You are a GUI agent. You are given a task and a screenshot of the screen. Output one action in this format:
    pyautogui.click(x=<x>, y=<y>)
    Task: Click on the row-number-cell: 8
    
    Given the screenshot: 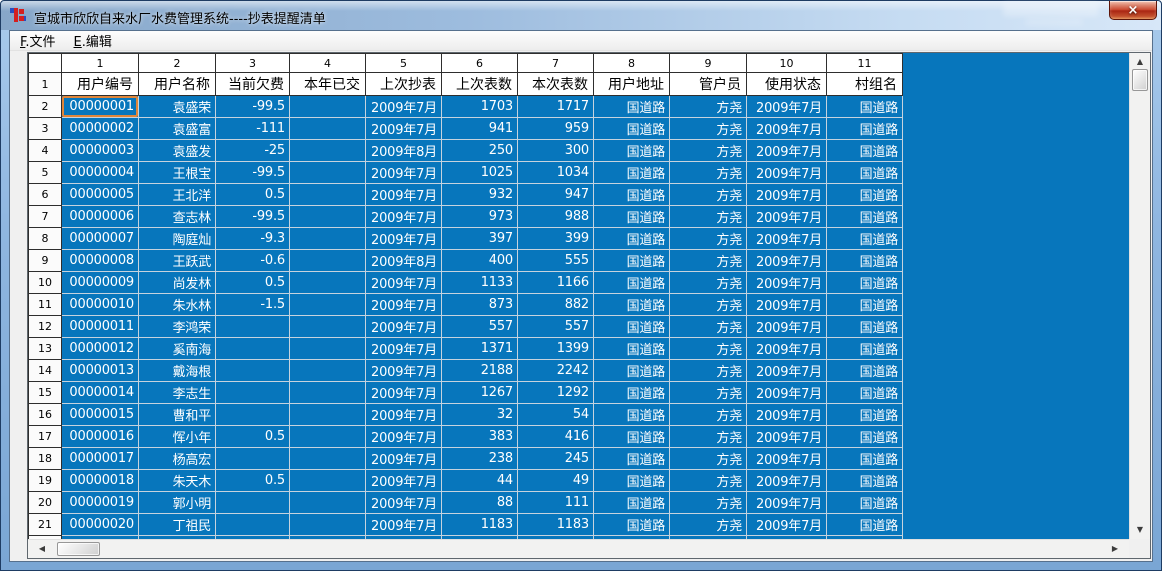 What is the action you would take?
    pyautogui.click(x=45, y=238)
    